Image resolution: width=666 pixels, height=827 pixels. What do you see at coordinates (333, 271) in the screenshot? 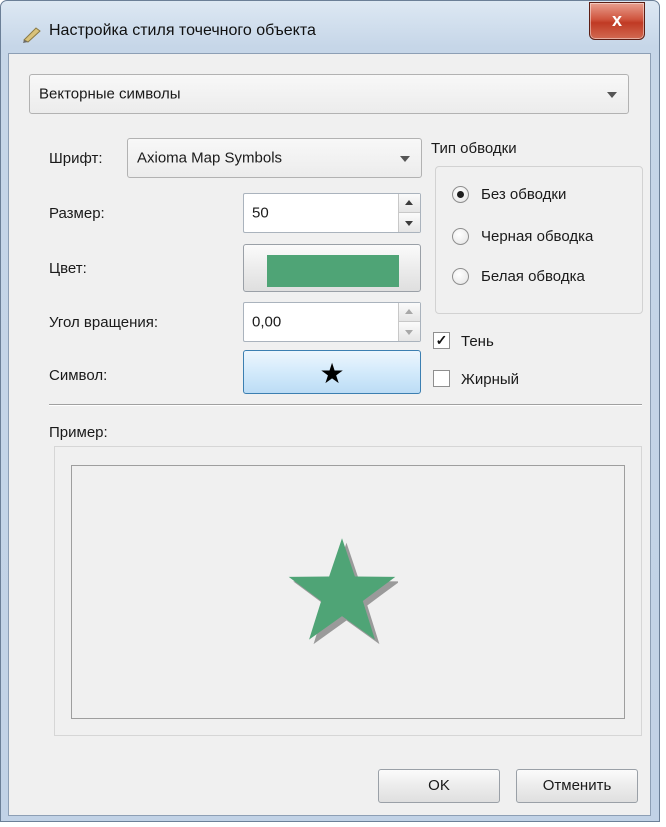
I see `color-swatch` at bounding box center [333, 271].